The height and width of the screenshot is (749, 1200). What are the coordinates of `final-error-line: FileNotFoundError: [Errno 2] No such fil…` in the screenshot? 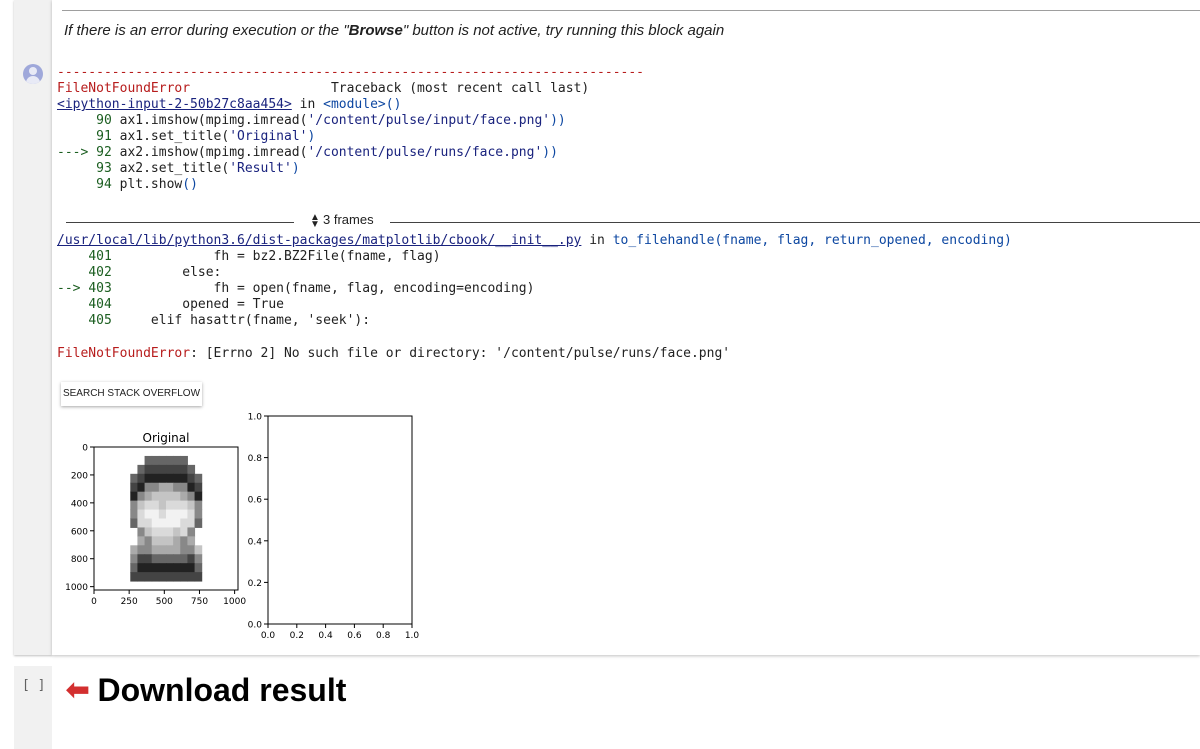 It's located at (393, 353).